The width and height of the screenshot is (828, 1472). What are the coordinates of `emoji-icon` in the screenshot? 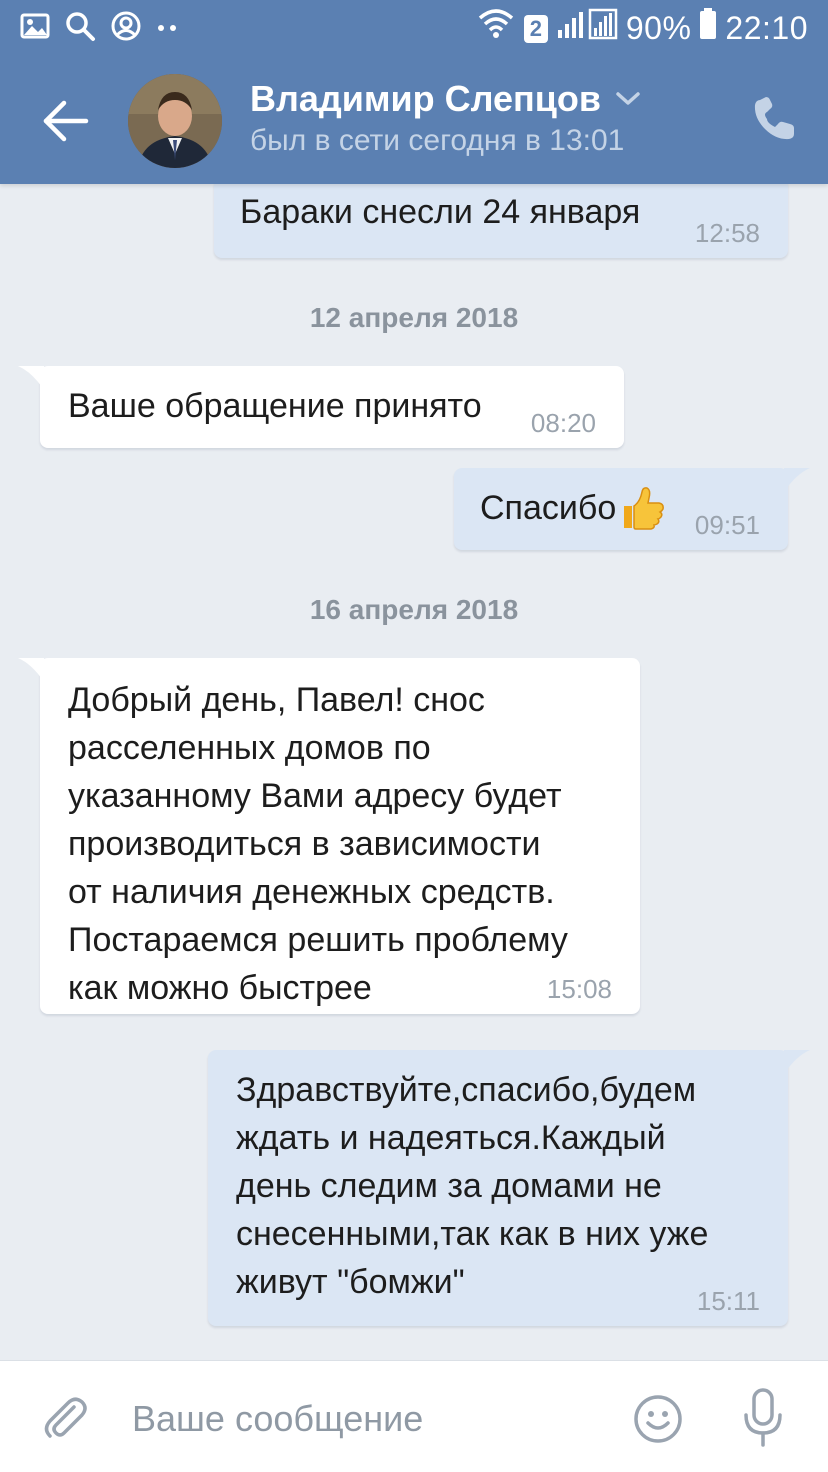 It's located at (658, 1419).